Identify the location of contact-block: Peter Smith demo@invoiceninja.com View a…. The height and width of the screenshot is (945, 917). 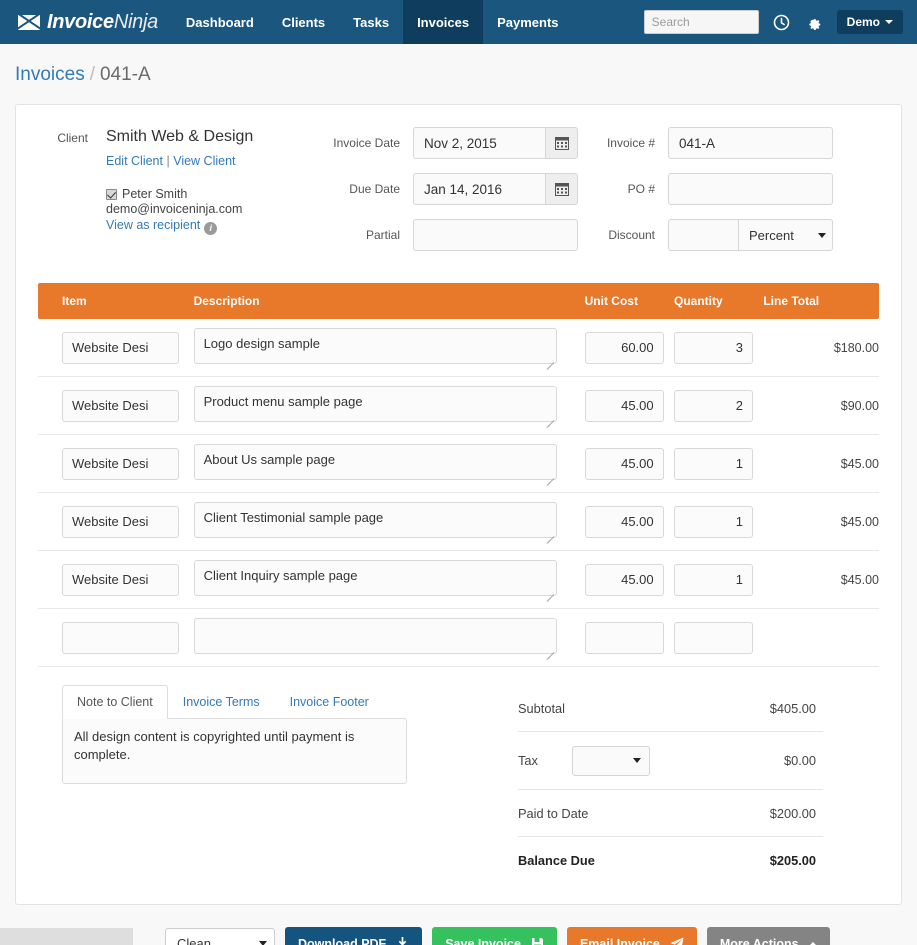
(179, 211).